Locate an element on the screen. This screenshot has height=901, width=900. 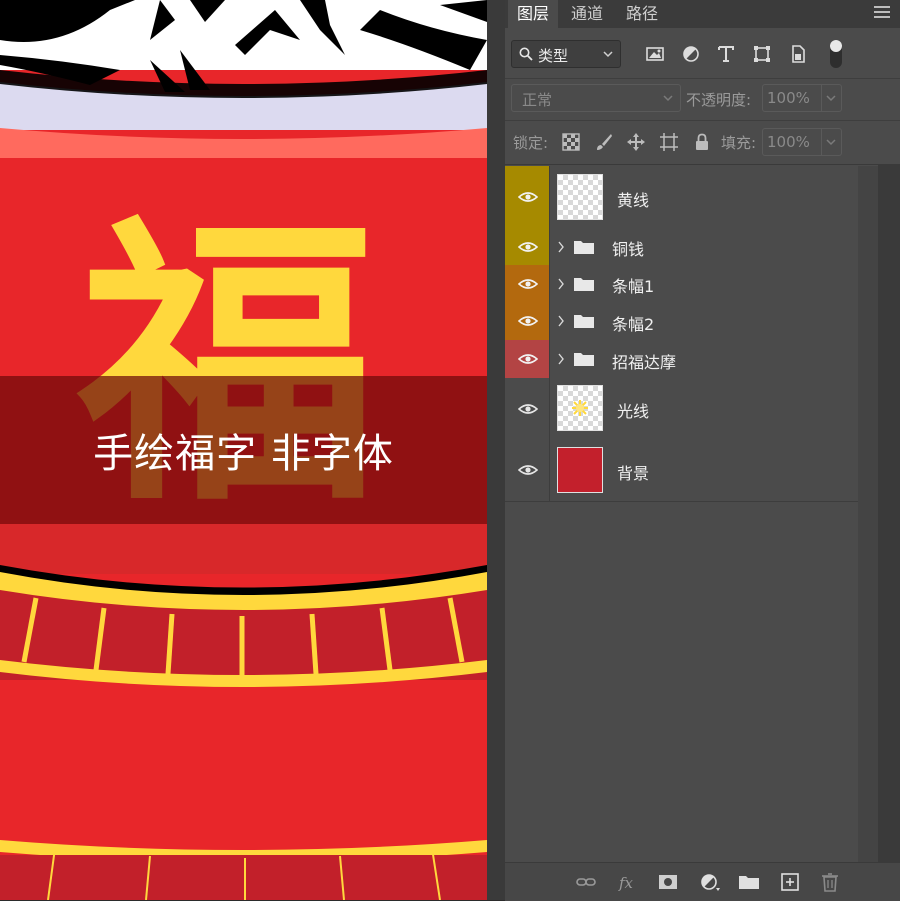
lock-row: 锁定: 填充: 100% is located at coordinates (702, 142).